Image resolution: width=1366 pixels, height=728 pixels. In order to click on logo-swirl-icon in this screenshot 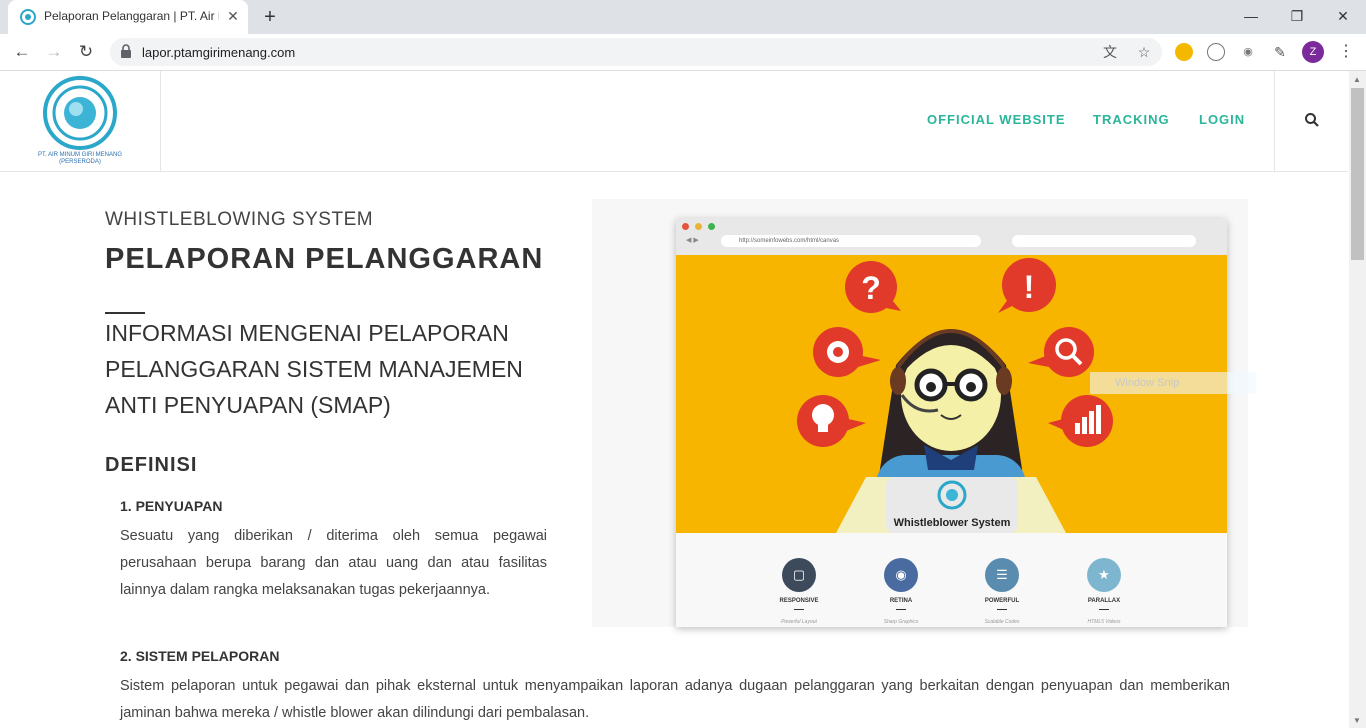, I will do `click(80, 113)`.